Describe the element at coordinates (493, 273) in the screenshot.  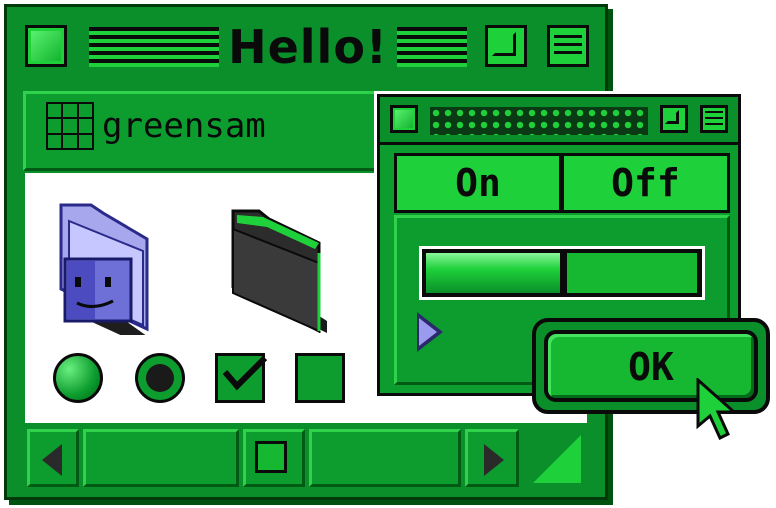
I see `progress-fill` at that location.